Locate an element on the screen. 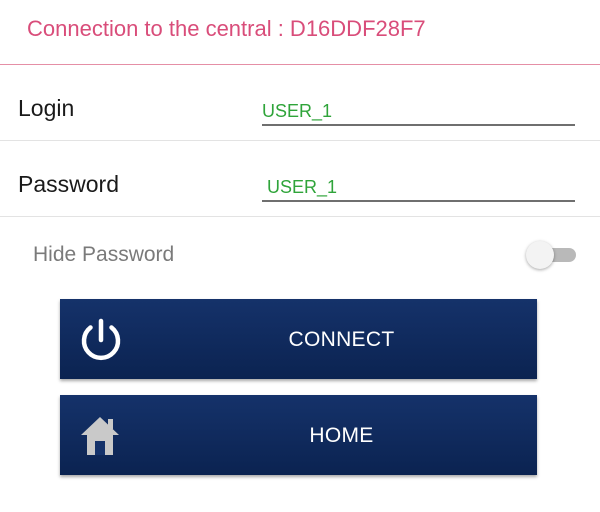 The width and height of the screenshot is (600, 512). hide-password-row: Hide Password is located at coordinates (300, 255).